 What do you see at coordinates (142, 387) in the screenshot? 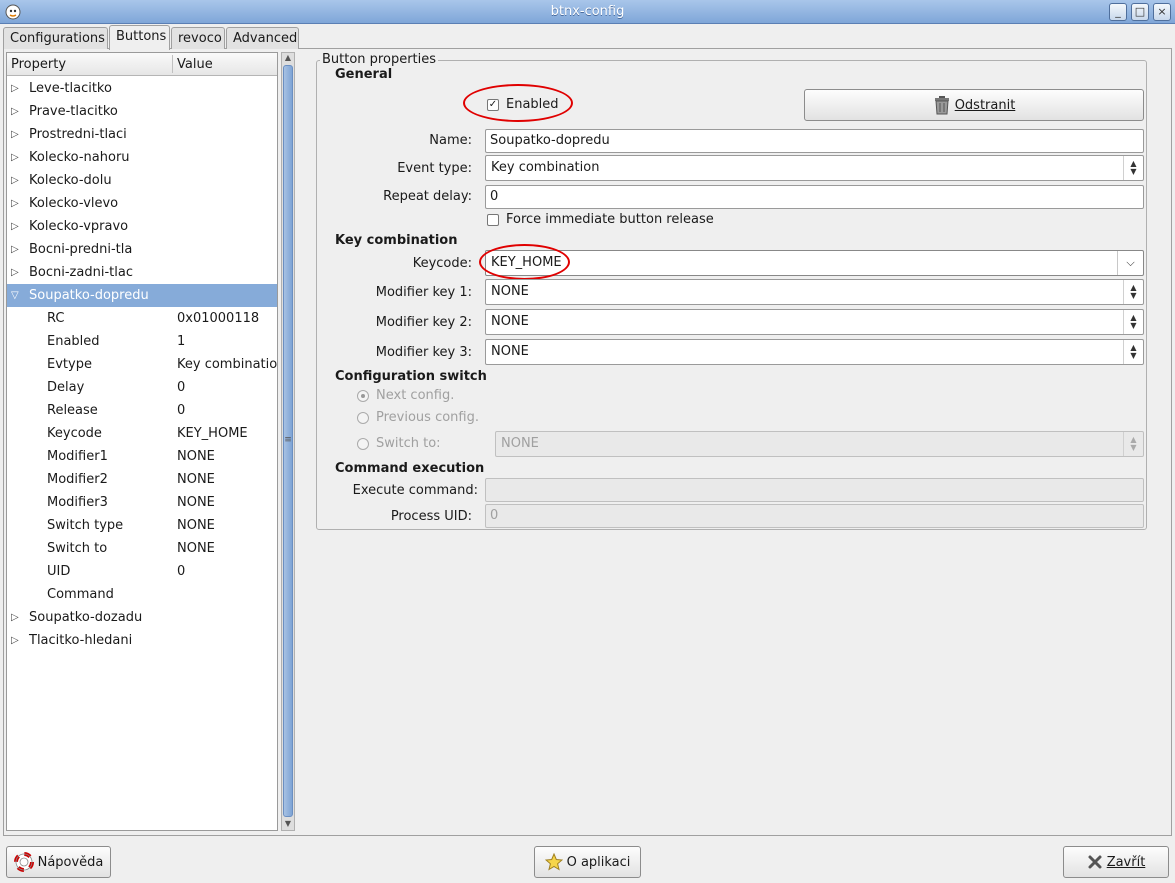
I see `tree-child-row: Delay 0` at bounding box center [142, 387].